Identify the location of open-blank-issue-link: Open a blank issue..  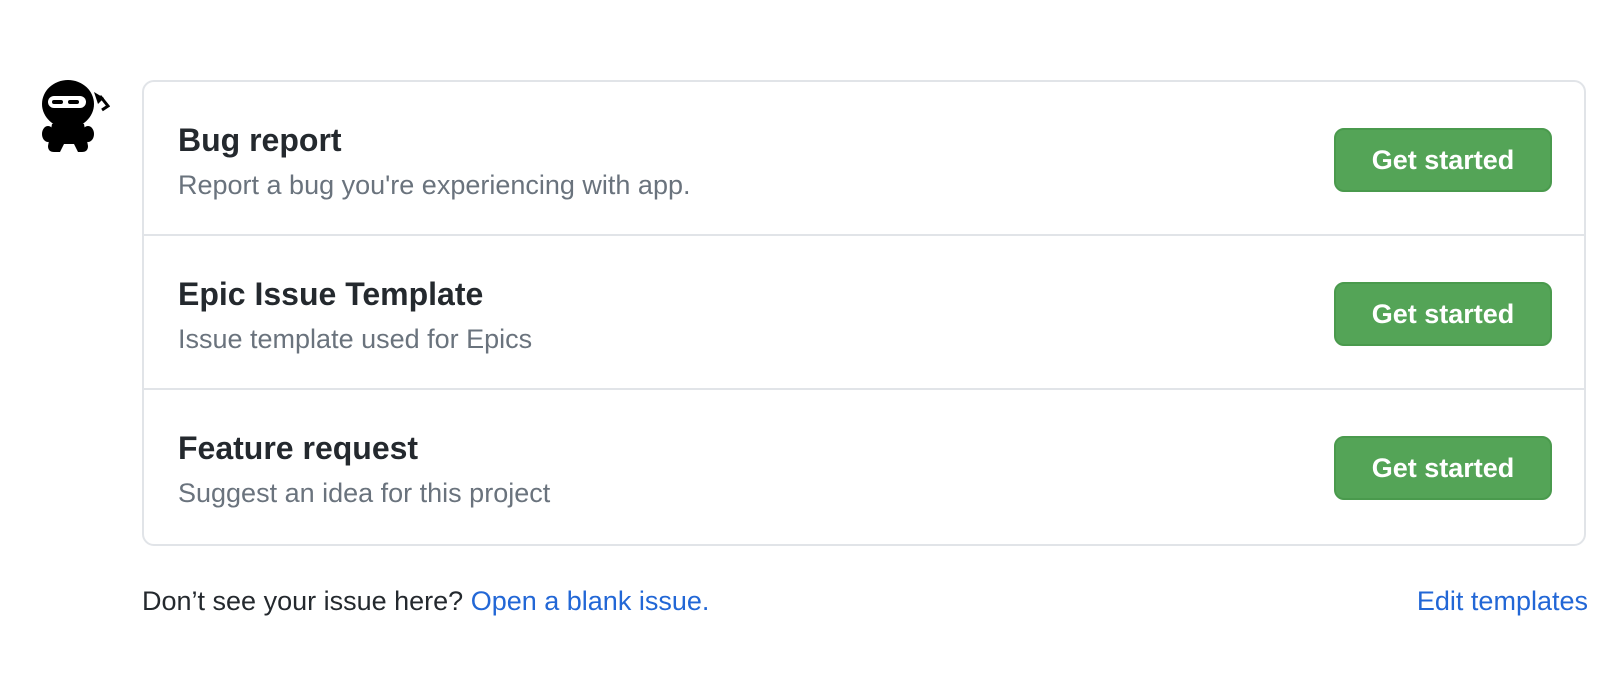
(590, 601).